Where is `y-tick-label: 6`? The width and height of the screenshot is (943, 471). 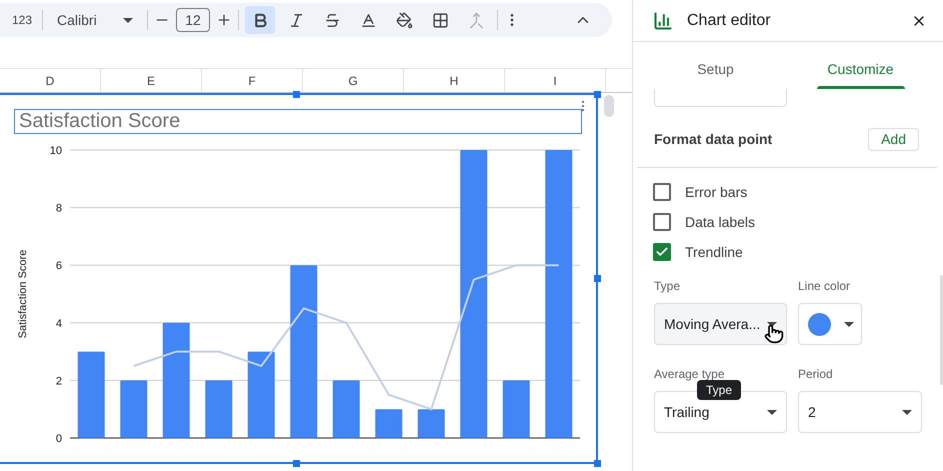
y-tick-label: 6 is located at coordinates (59, 266).